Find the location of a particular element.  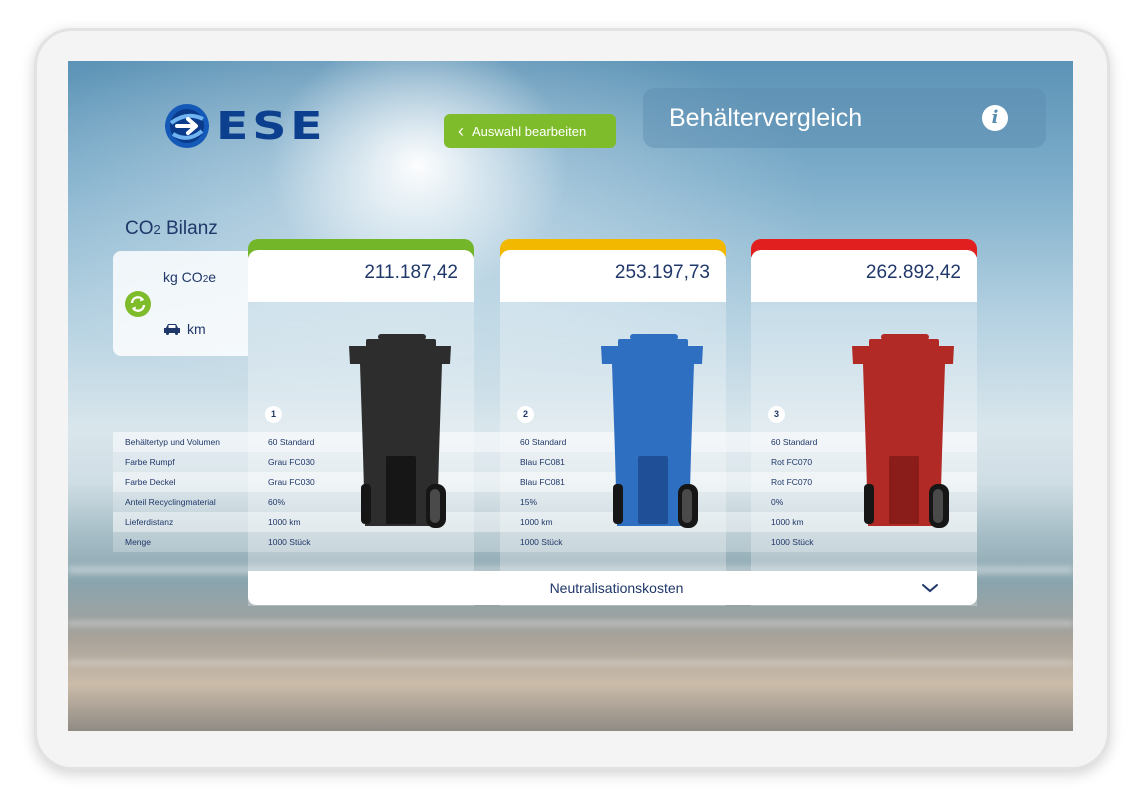

cell-recycling-share: 15% is located at coordinates (529, 502).